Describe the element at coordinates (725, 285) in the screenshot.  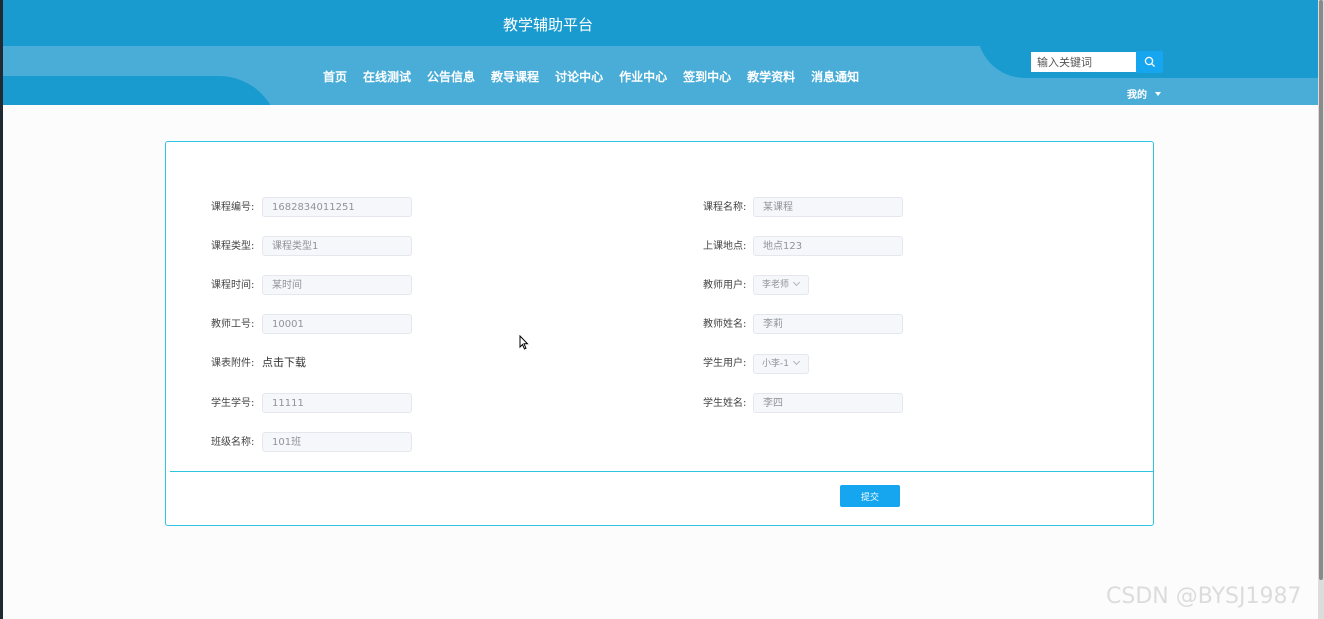
I see `teacher-user-label: 教师用户:` at that location.